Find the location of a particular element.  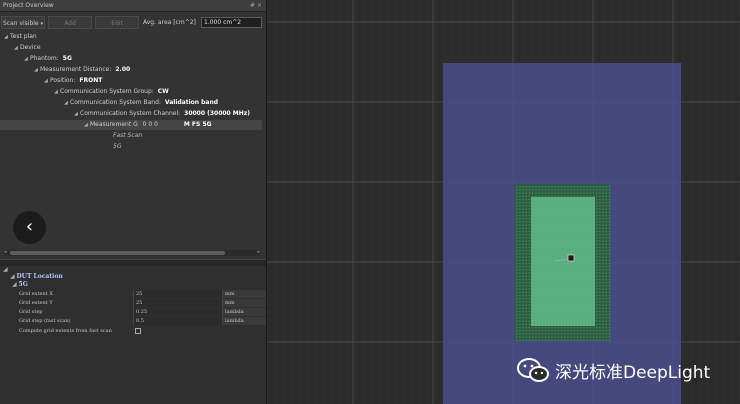

scan-visible-dropdown: Scan visible ▾ is located at coordinates (23, 22).